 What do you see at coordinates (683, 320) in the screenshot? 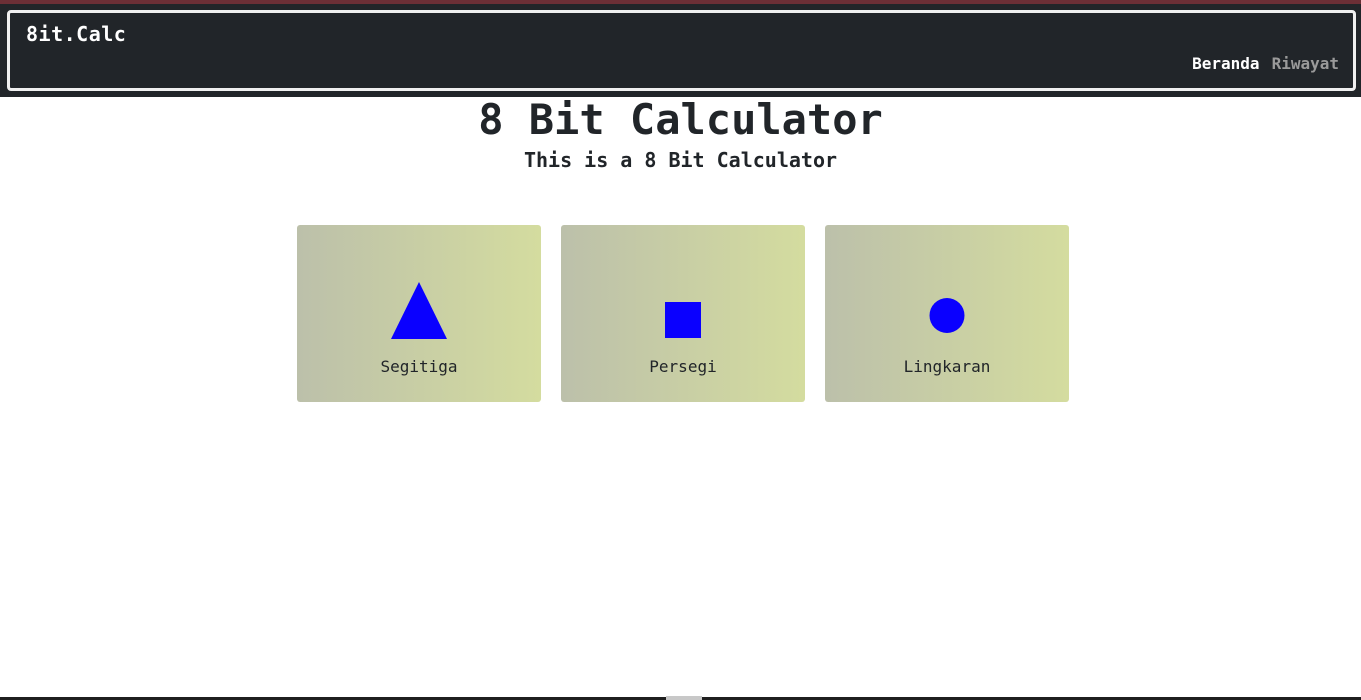
I see `square-icon` at bounding box center [683, 320].